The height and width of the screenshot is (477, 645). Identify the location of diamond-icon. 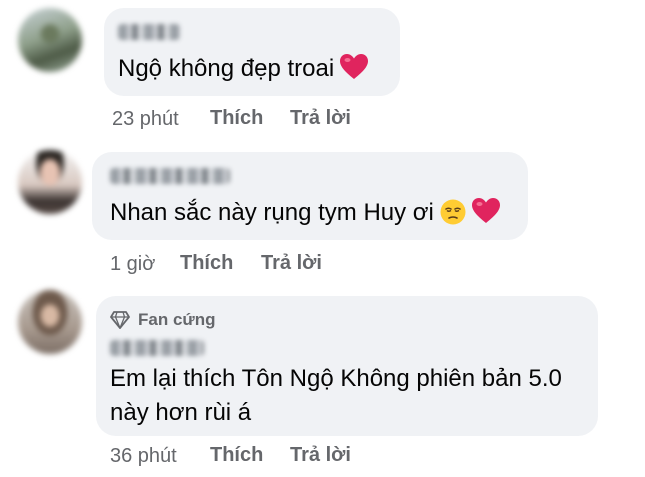
(120, 320).